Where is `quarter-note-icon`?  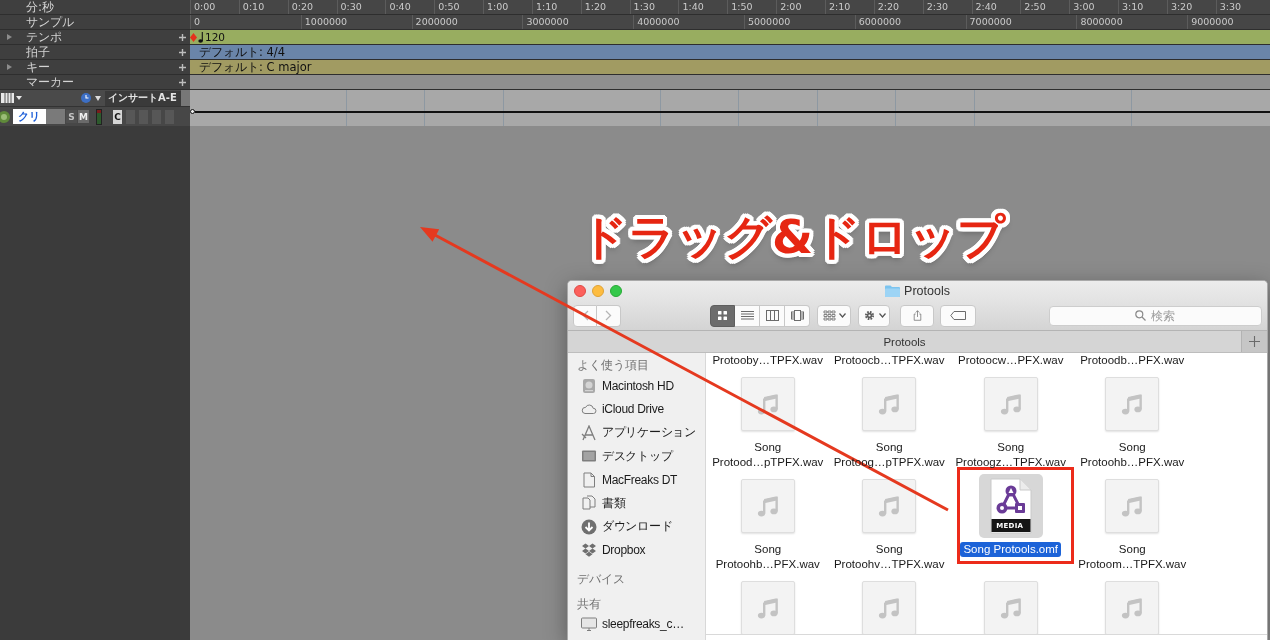 quarter-note-icon is located at coordinates (201, 37).